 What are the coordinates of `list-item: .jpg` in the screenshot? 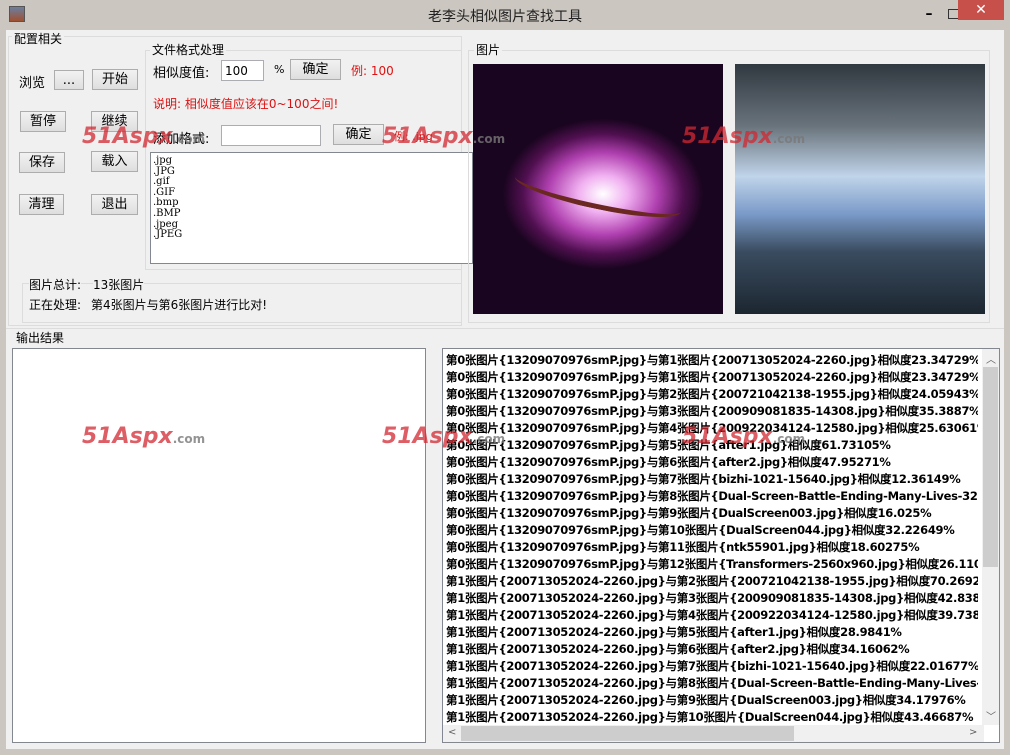 It's located at (311, 161).